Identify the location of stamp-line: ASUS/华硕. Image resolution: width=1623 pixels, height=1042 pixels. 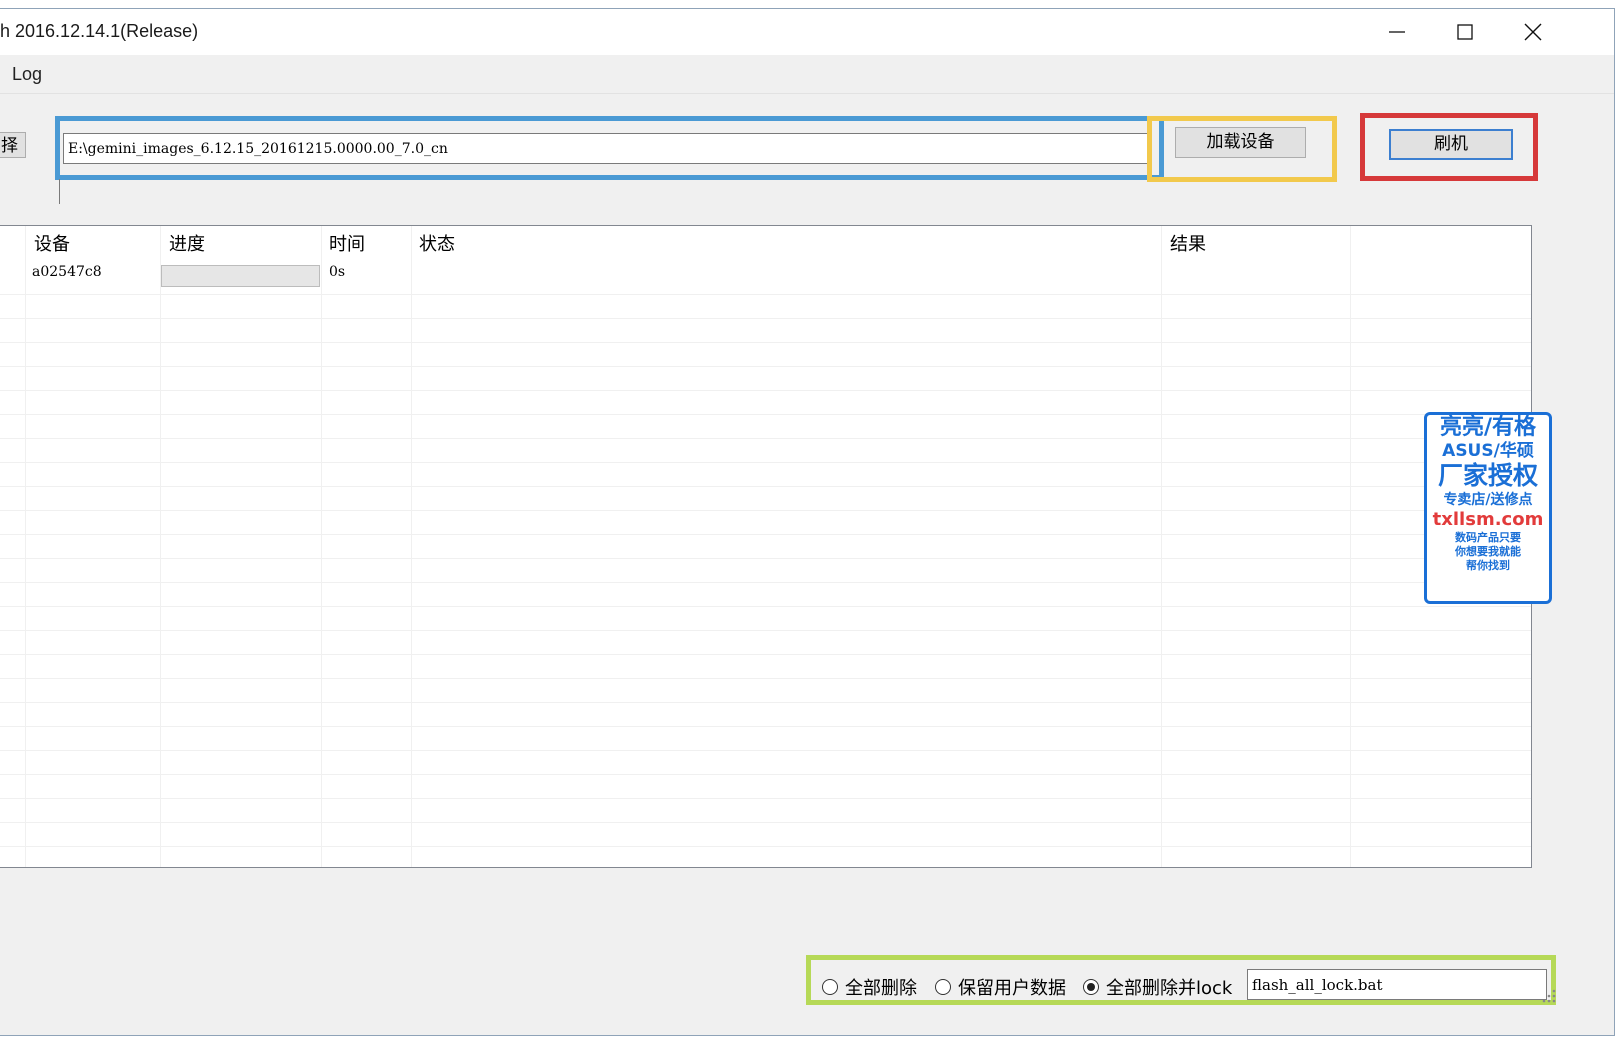
(1488, 451).